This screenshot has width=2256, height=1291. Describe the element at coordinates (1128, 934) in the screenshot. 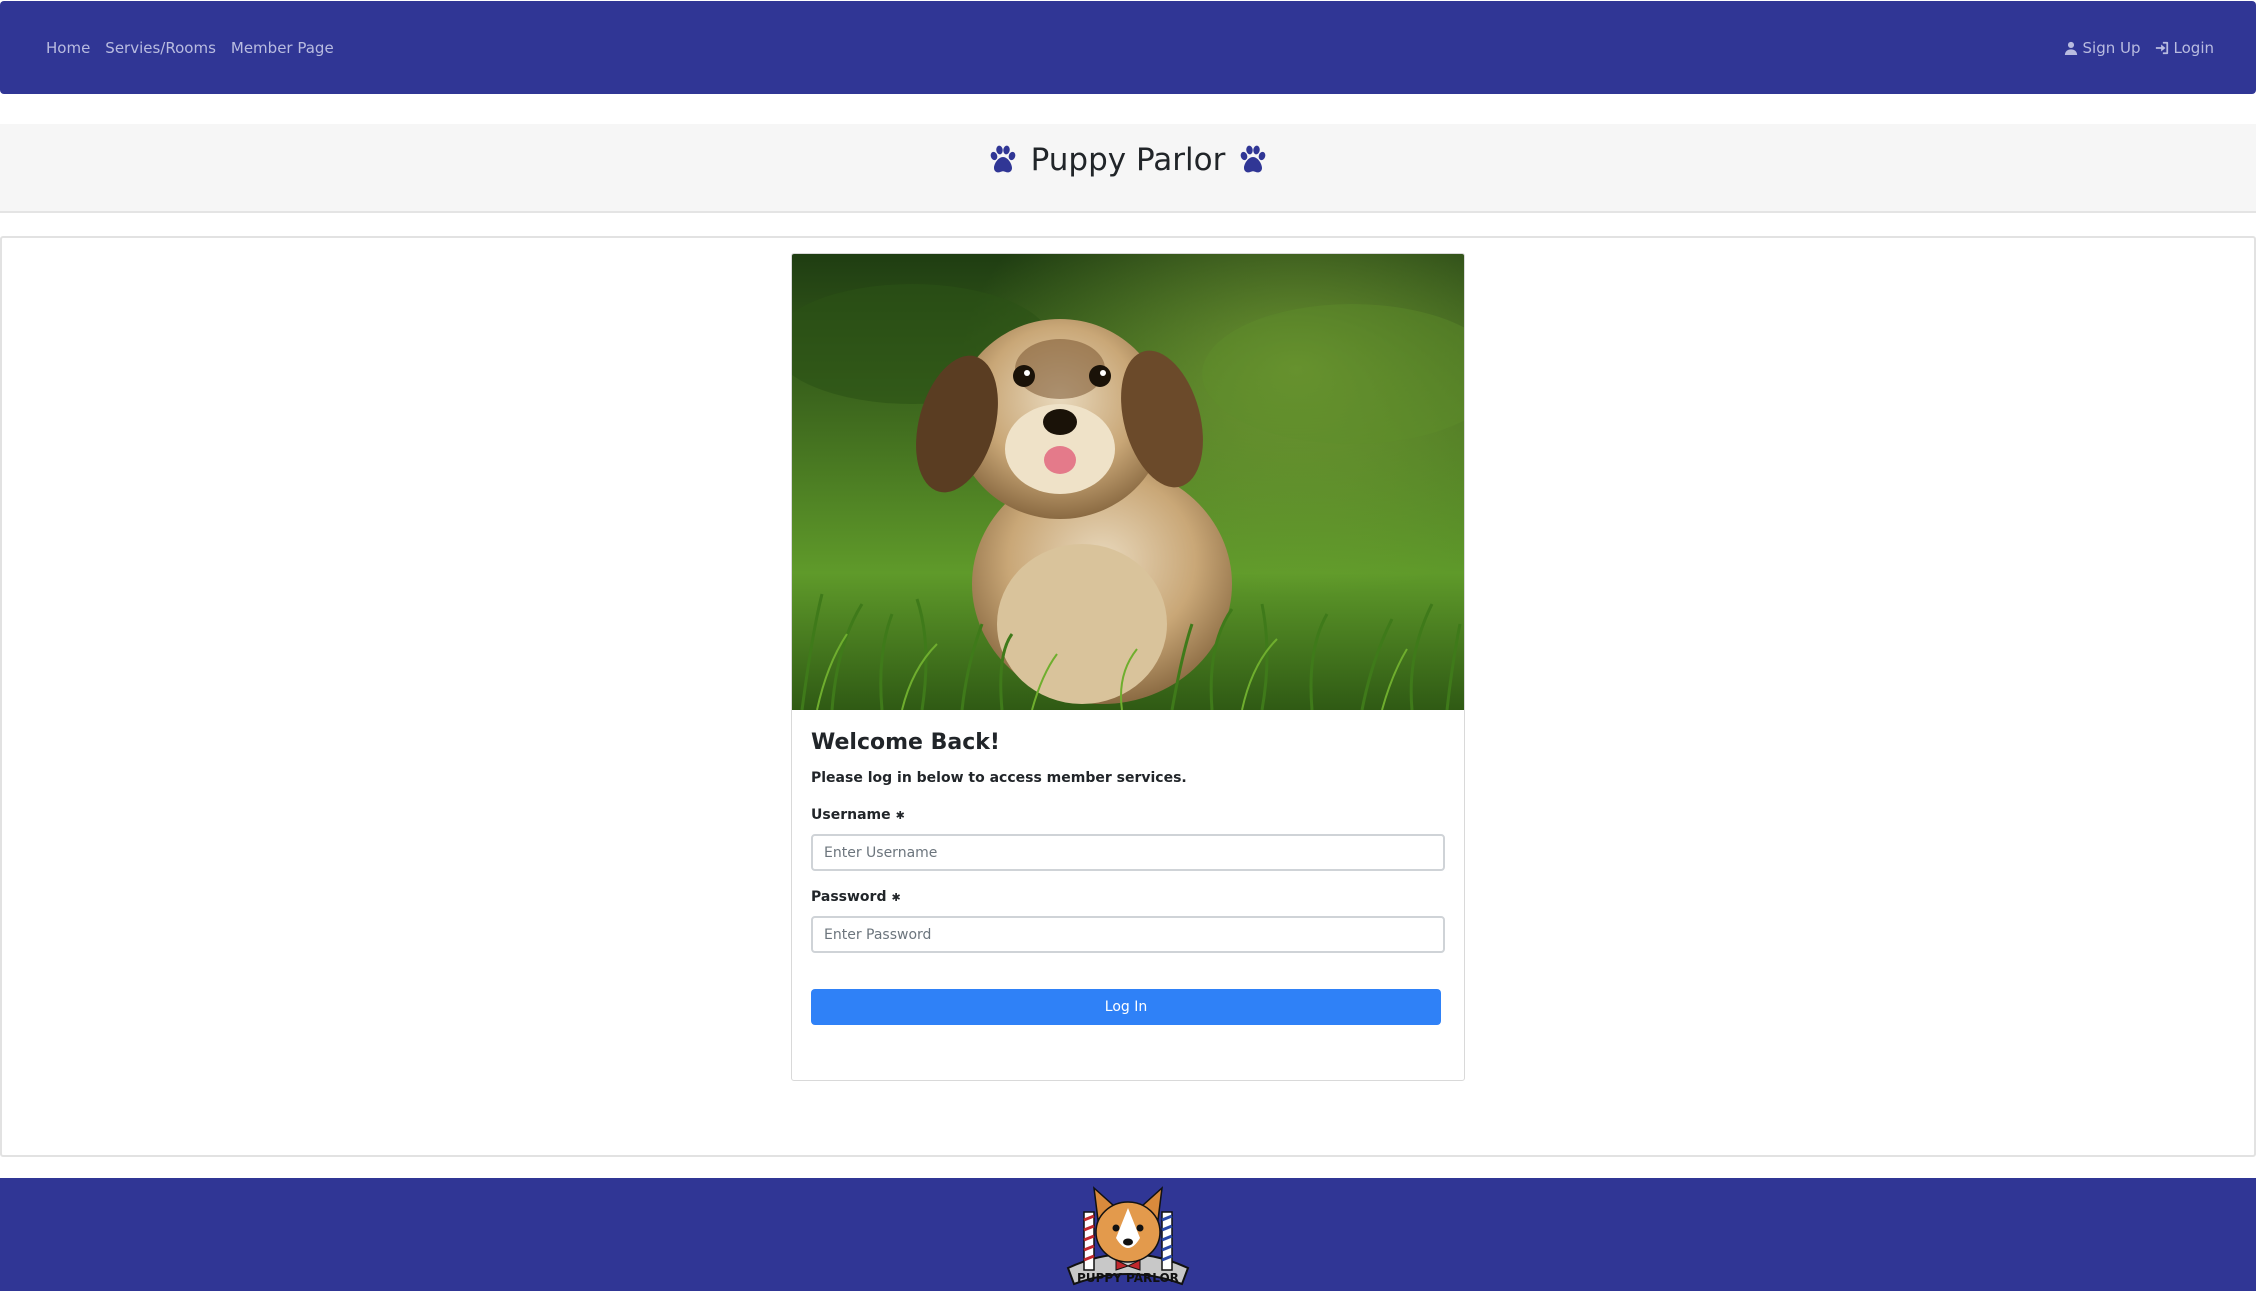

I see `password-input` at that location.